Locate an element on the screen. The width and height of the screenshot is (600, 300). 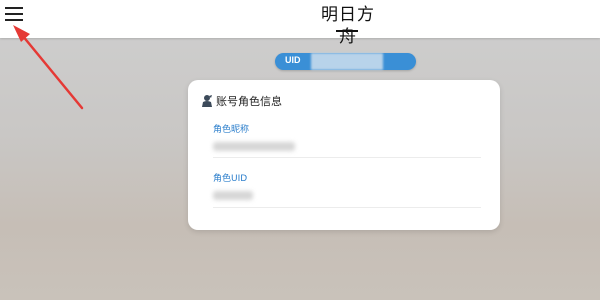
card-header: 账号角色信息 is located at coordinates (241, 101).